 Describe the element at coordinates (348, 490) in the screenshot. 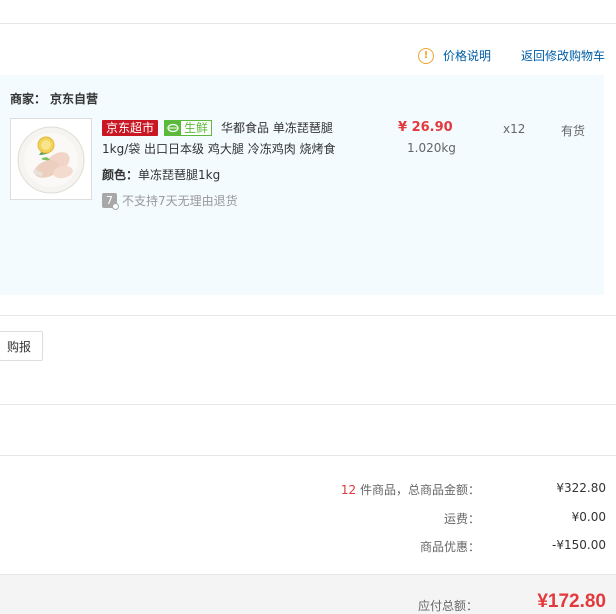

I see `item-count: 12` at that location.